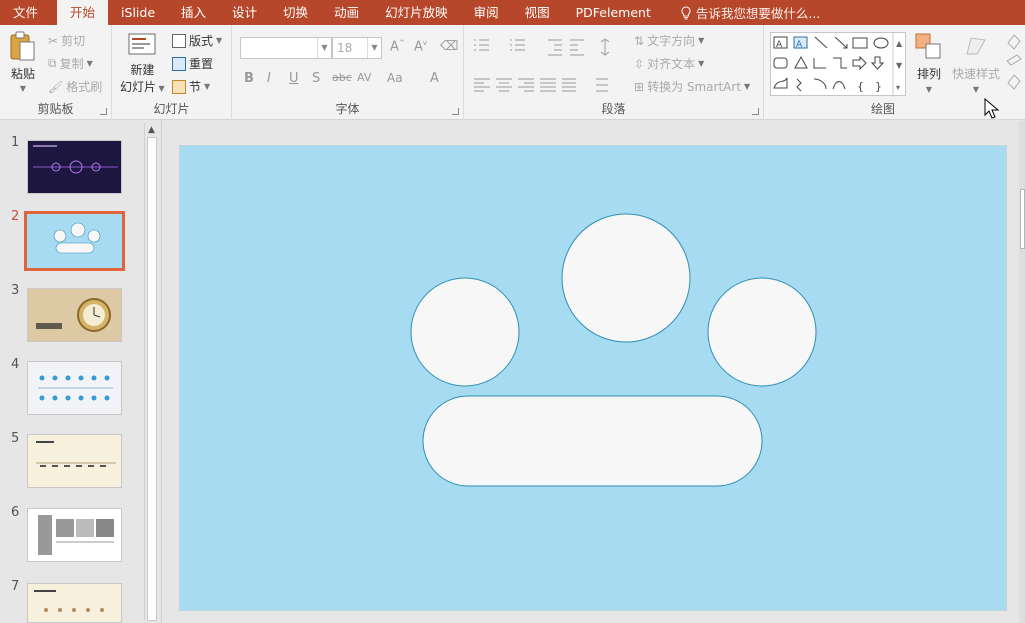 Image resolution: width=1025 pixels, height=623 pixels. I want to click on paste-label: 粘贴, so click(22, 74).